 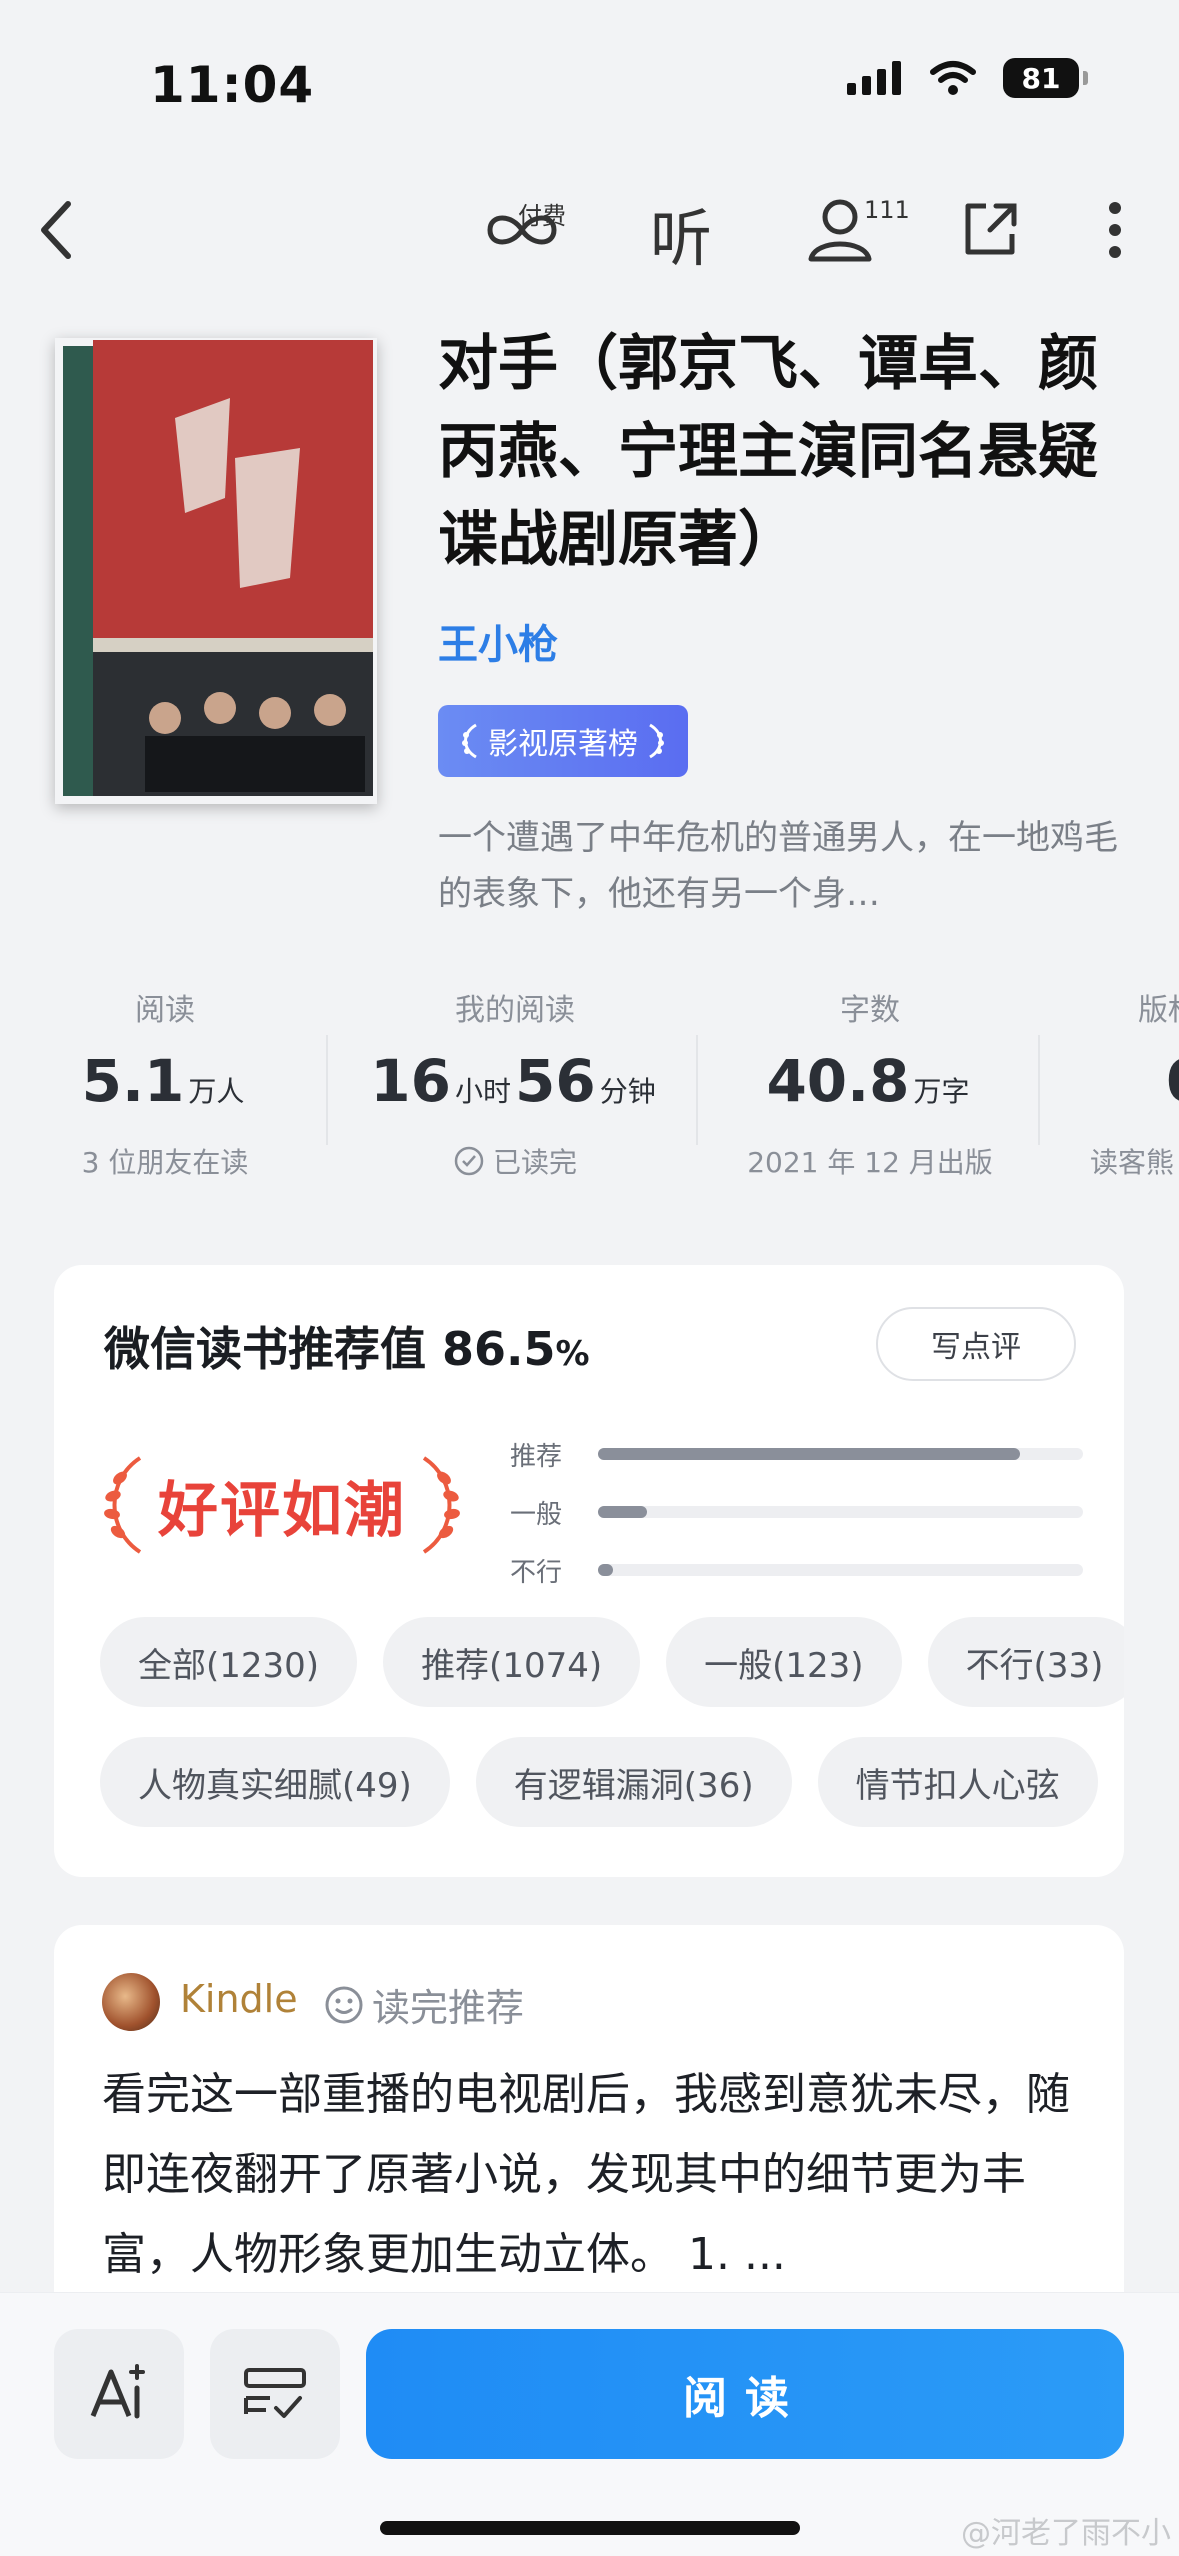 What do you see at coordinates (1041, 78) in the screenshot?
I see `battery-level: 81` at bounding box center [1041, 78].